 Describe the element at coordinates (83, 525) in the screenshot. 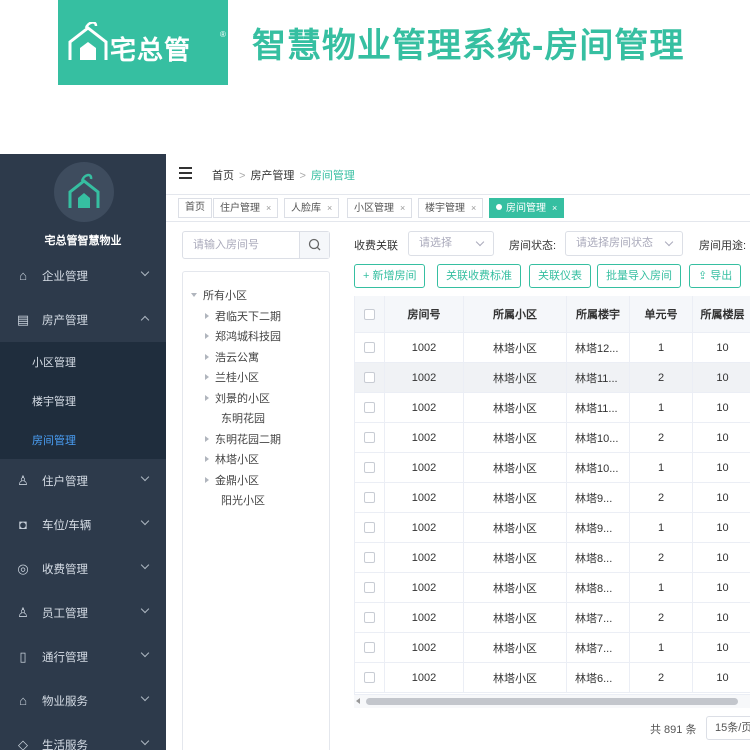

I see `sidebar-item-parking: ◘ 车位/车辆` at that location.